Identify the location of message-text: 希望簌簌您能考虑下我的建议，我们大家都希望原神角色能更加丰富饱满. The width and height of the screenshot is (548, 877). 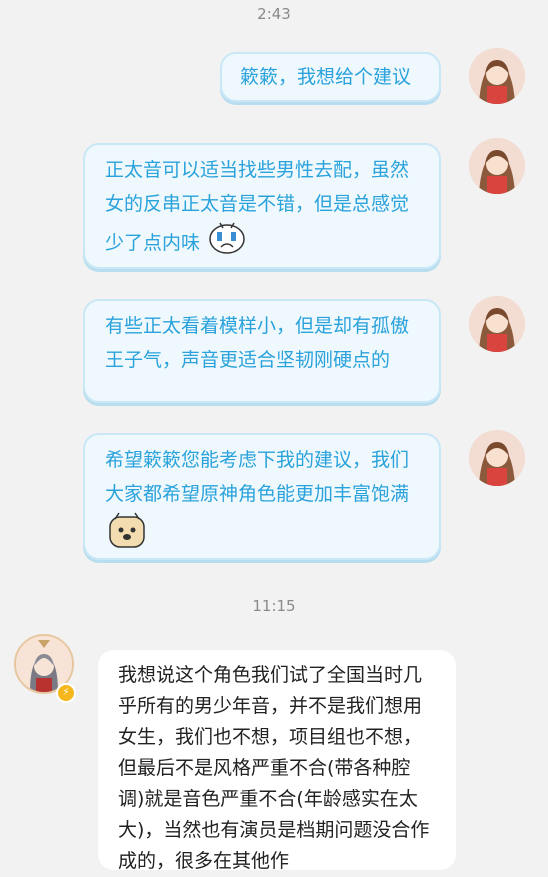
(257, 477).